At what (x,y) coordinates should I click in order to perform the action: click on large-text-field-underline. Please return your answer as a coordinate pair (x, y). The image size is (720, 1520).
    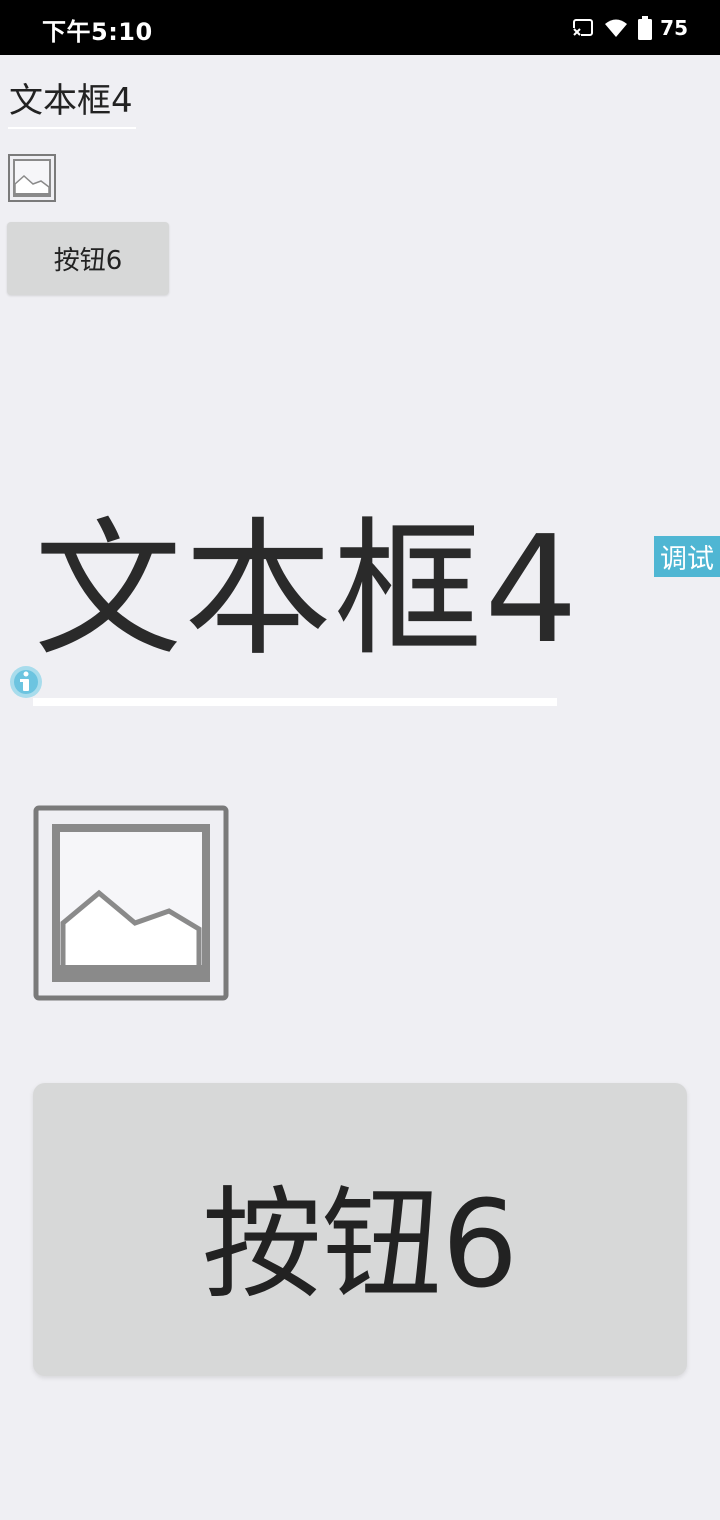
    Looking at the image, I should click on (295, 702).